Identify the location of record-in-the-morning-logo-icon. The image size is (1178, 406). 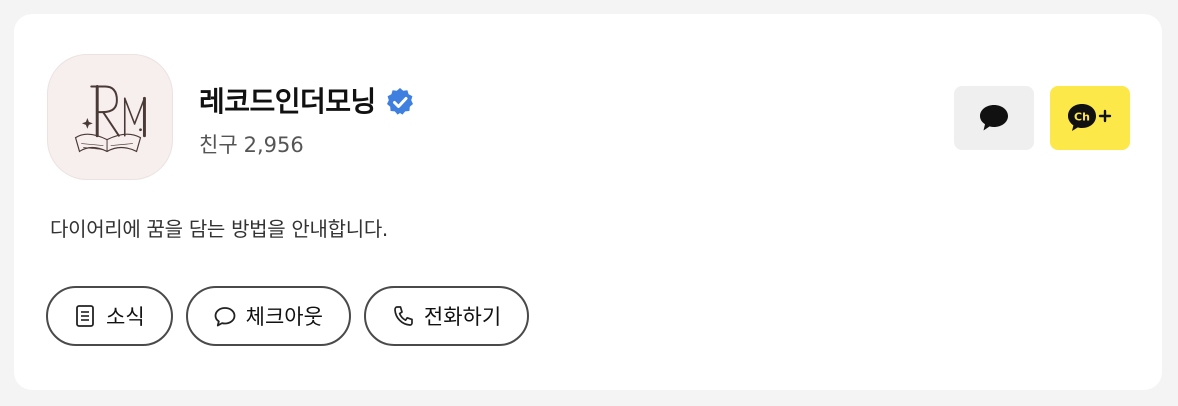
(110, 119).